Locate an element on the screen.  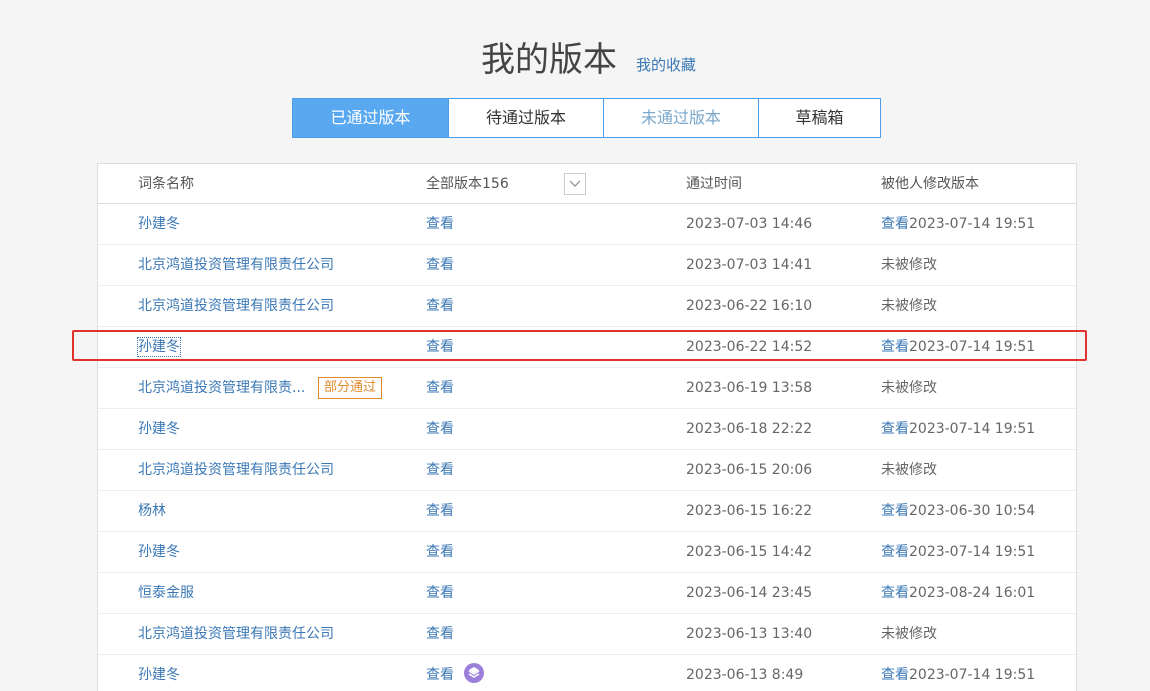
approval-time: 2023-06-19 13:58 is located at coordinates (749, 388).